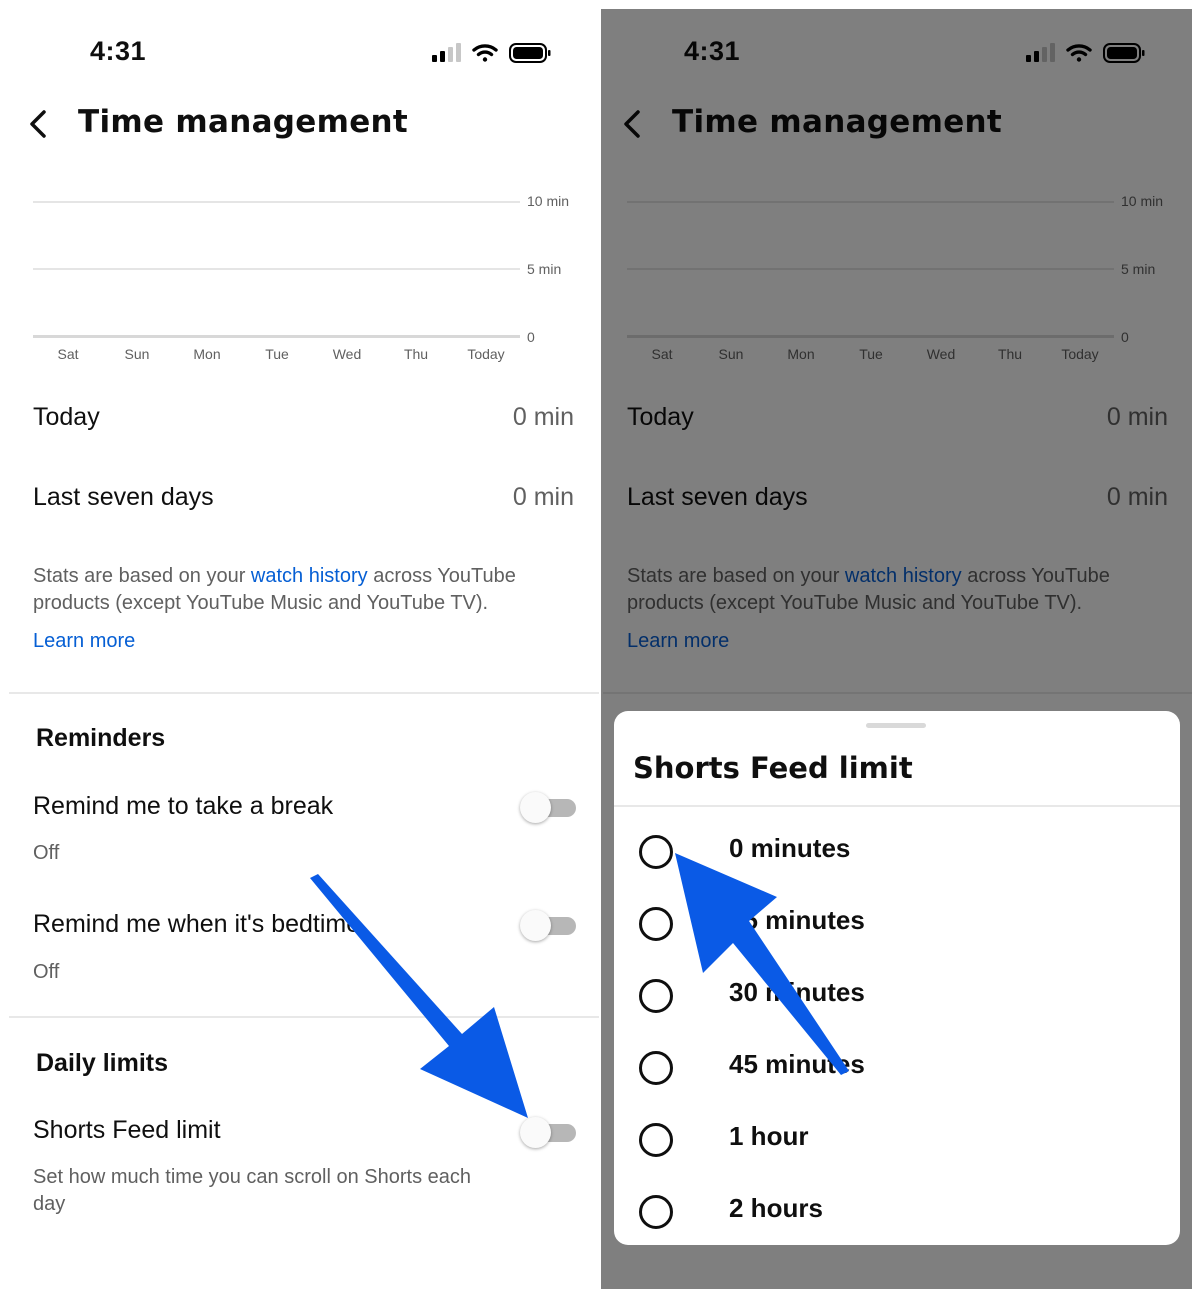 This screenshot has height=1297, width=1200. Describe the element at coordinates (485, 53) in the screenshot. I see `wifi-icon` at that location.